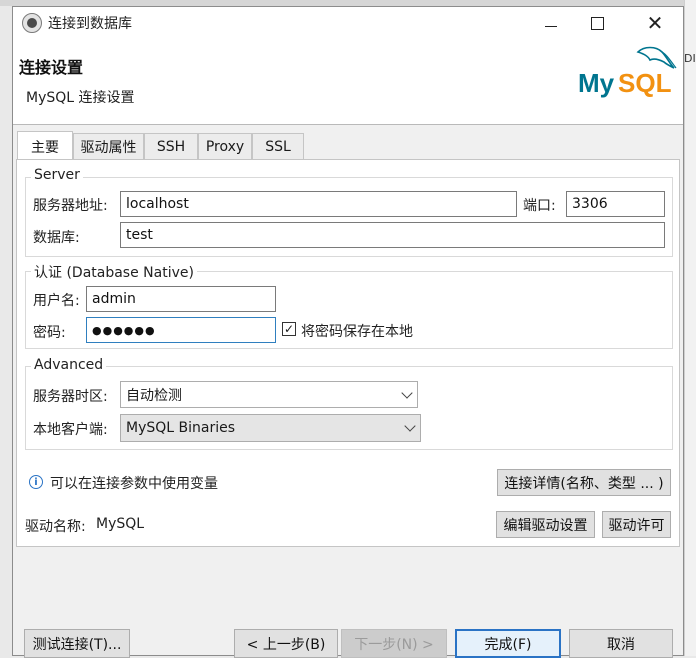  What do you see at coordinates (56, 301) in the screenshot?
I see `username-label: 用户名:` at bounding box center [56, 301].